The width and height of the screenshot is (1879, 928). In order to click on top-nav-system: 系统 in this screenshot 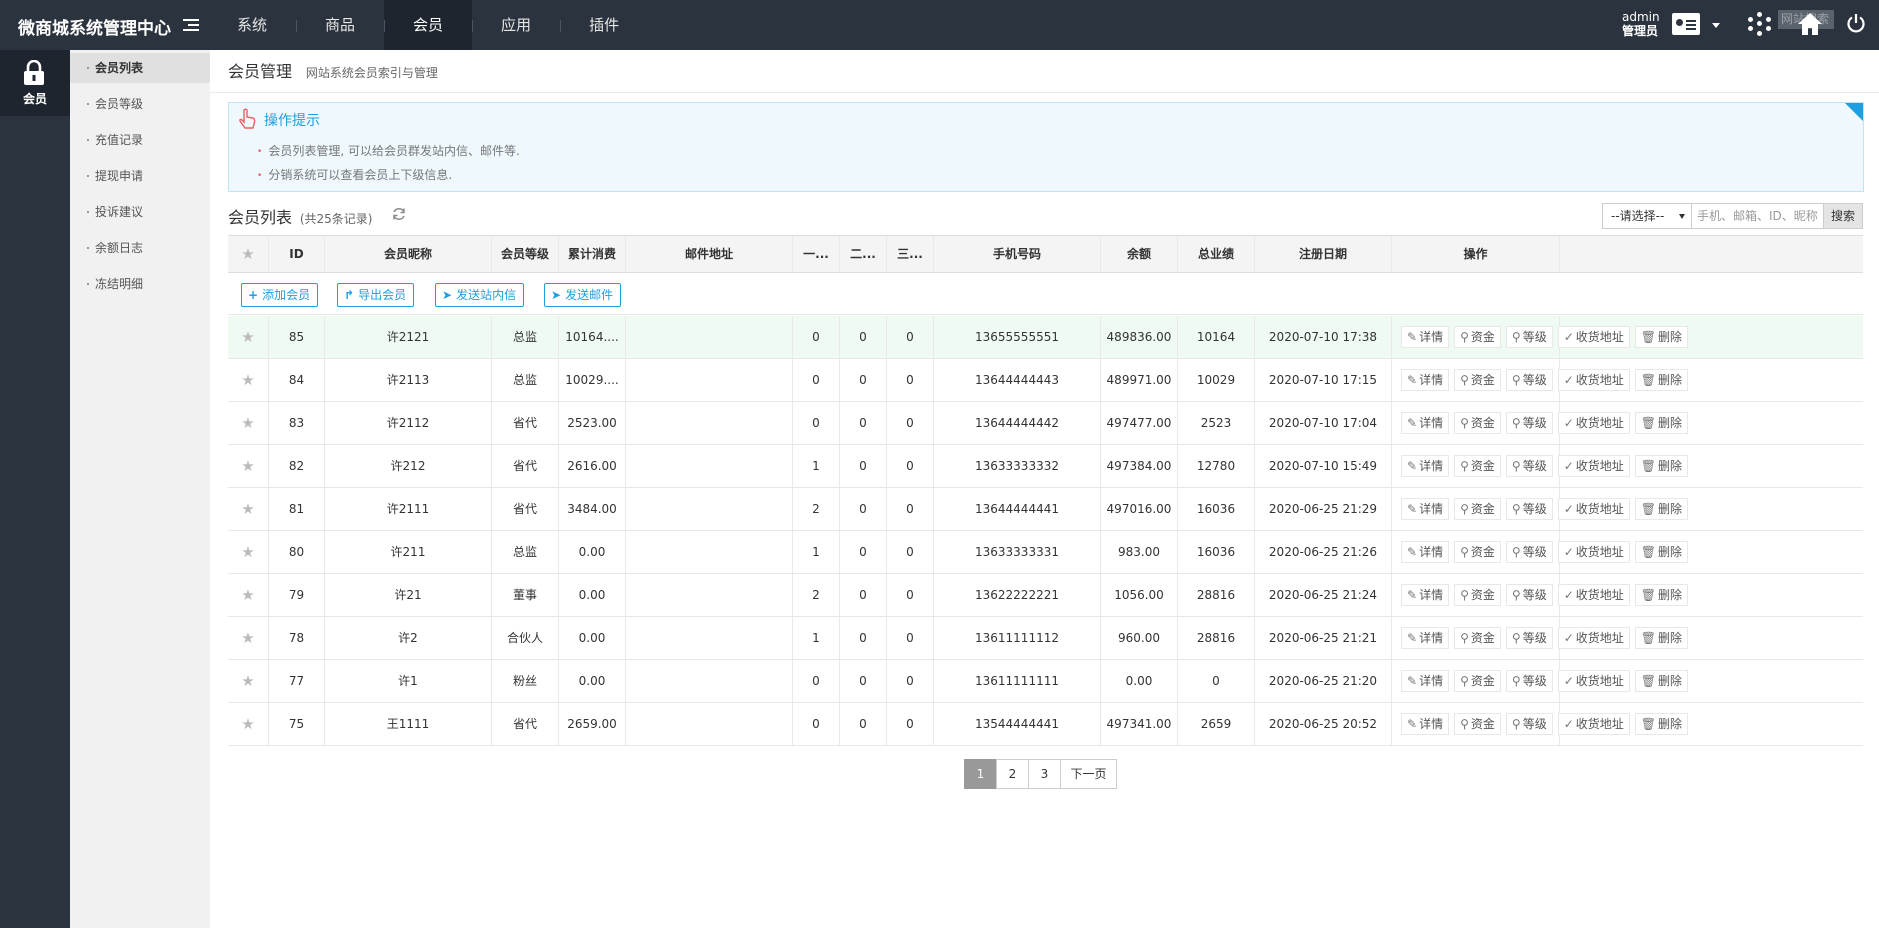, I will do `click(252, 25)`.